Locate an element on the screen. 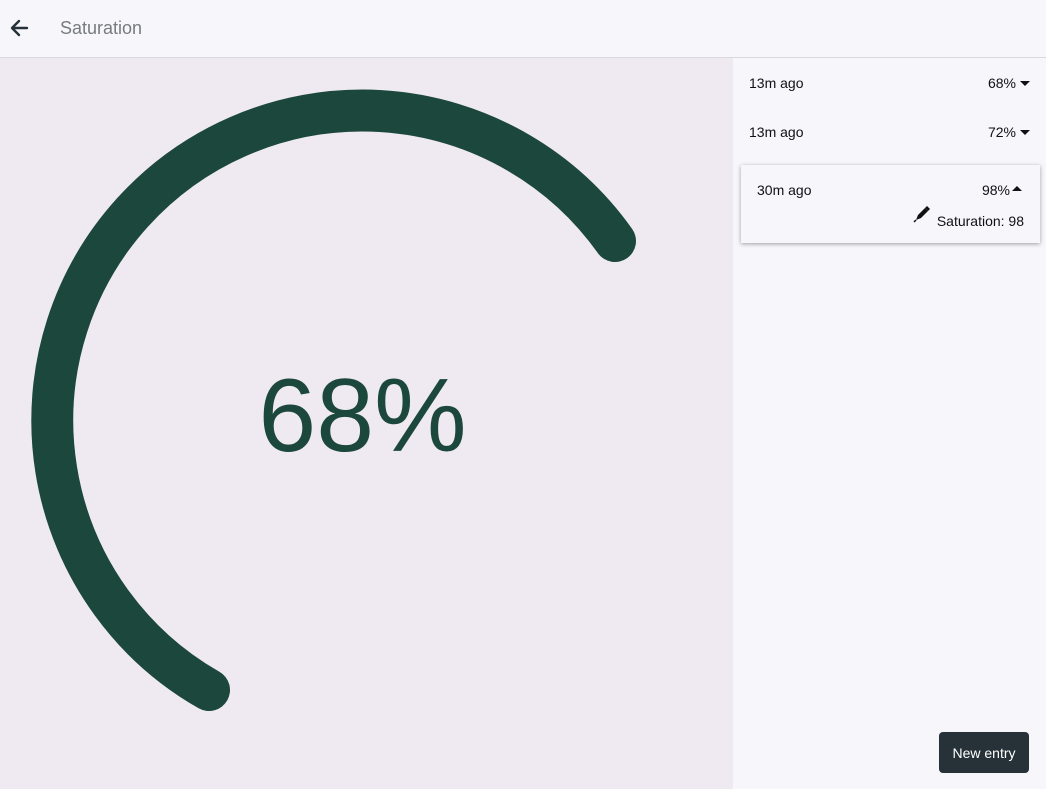  gauge-value: 68% is located at coordinates (362, 416).